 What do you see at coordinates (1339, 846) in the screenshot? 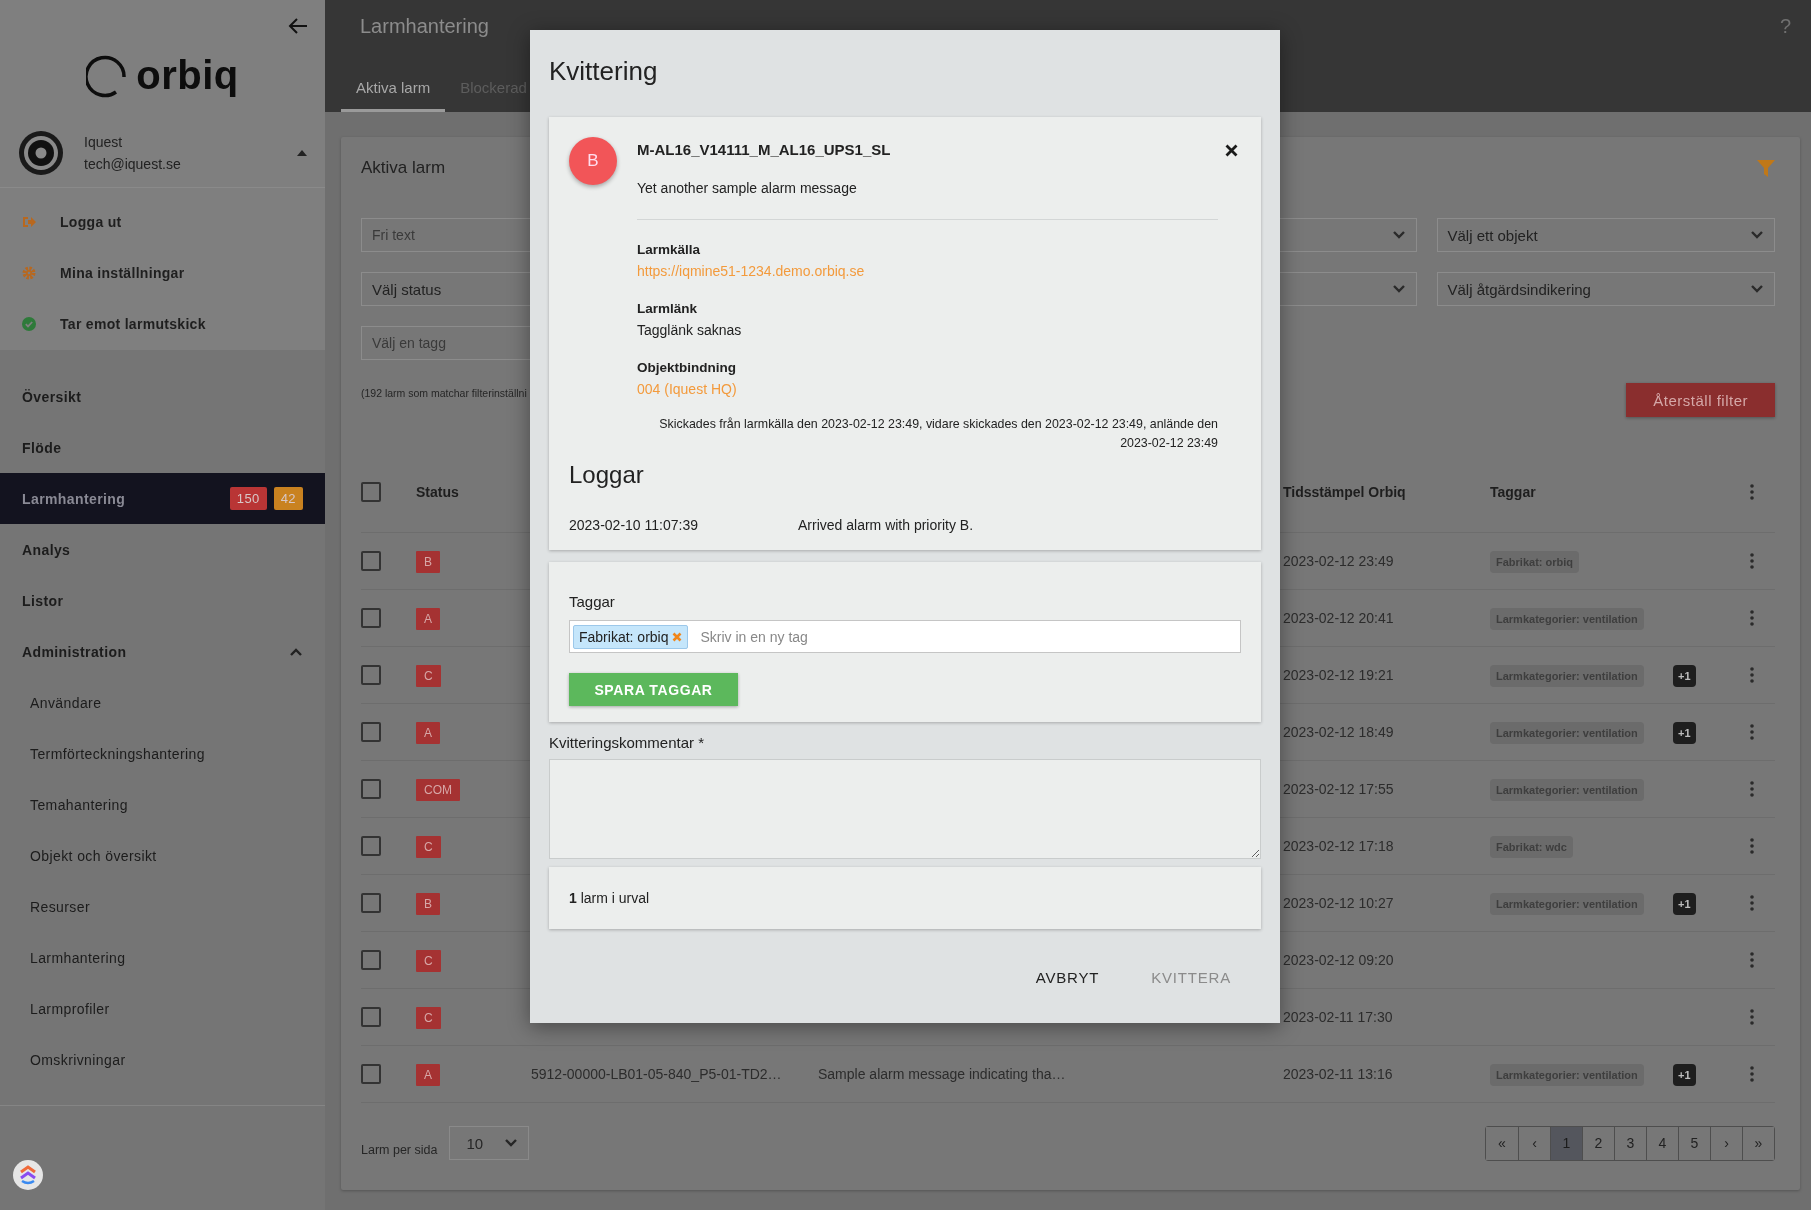
I see `table-cell-text: 2023-02-12 17:18` at bounding box center [1339, 846].